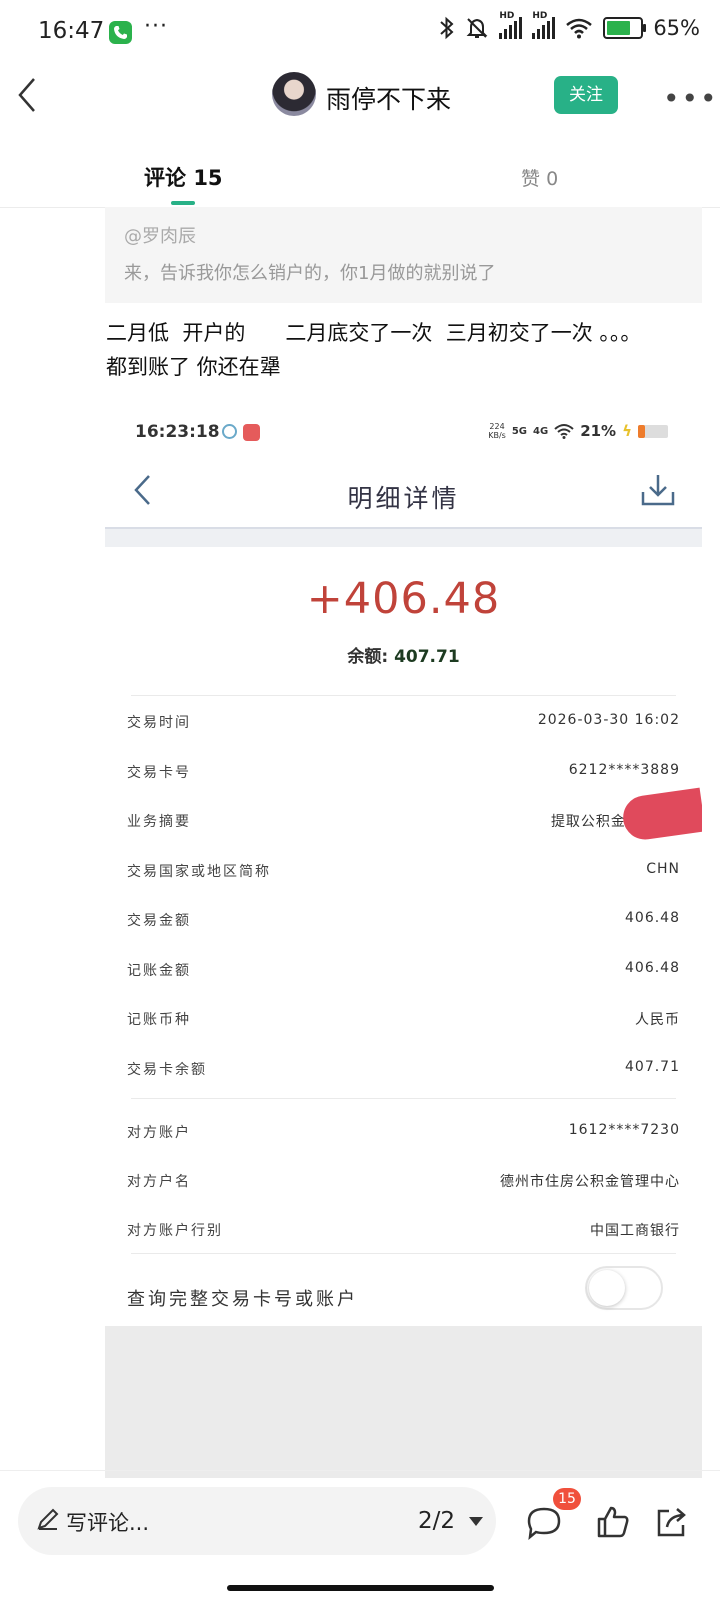 The width and height of the screenshot is (720, 1600). I want to click on mute-icon, so click(477, 28).